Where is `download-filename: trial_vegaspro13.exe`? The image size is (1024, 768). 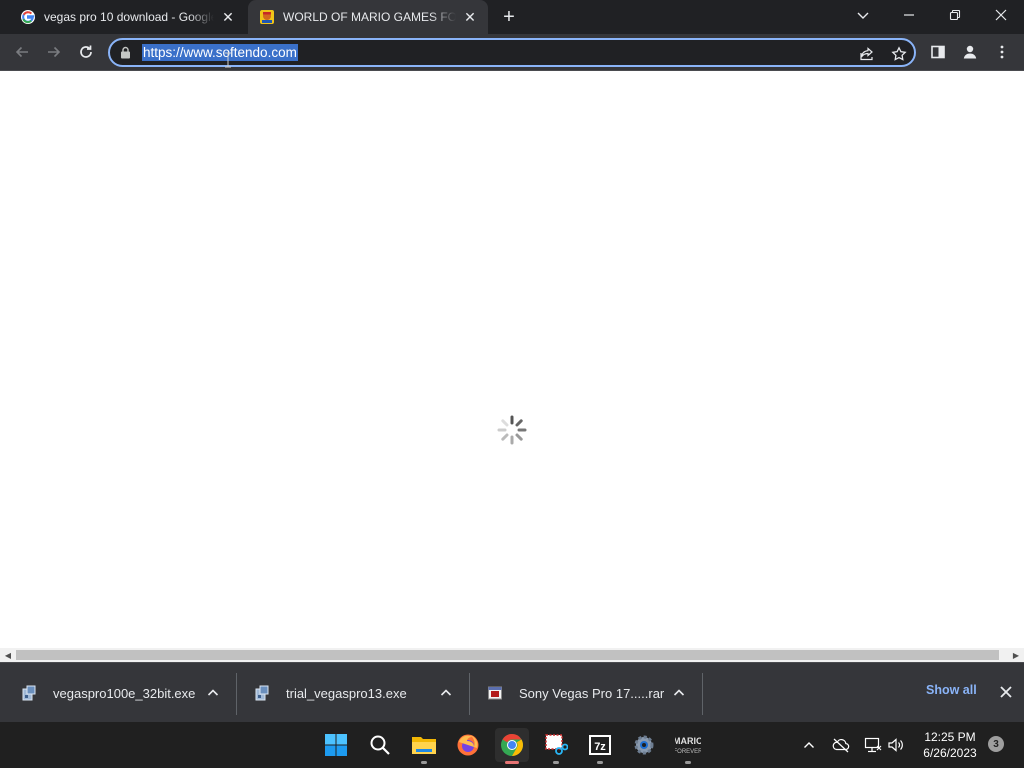 download-filename: trial_vegaspro13.exe is located at coordinates (346, 693).